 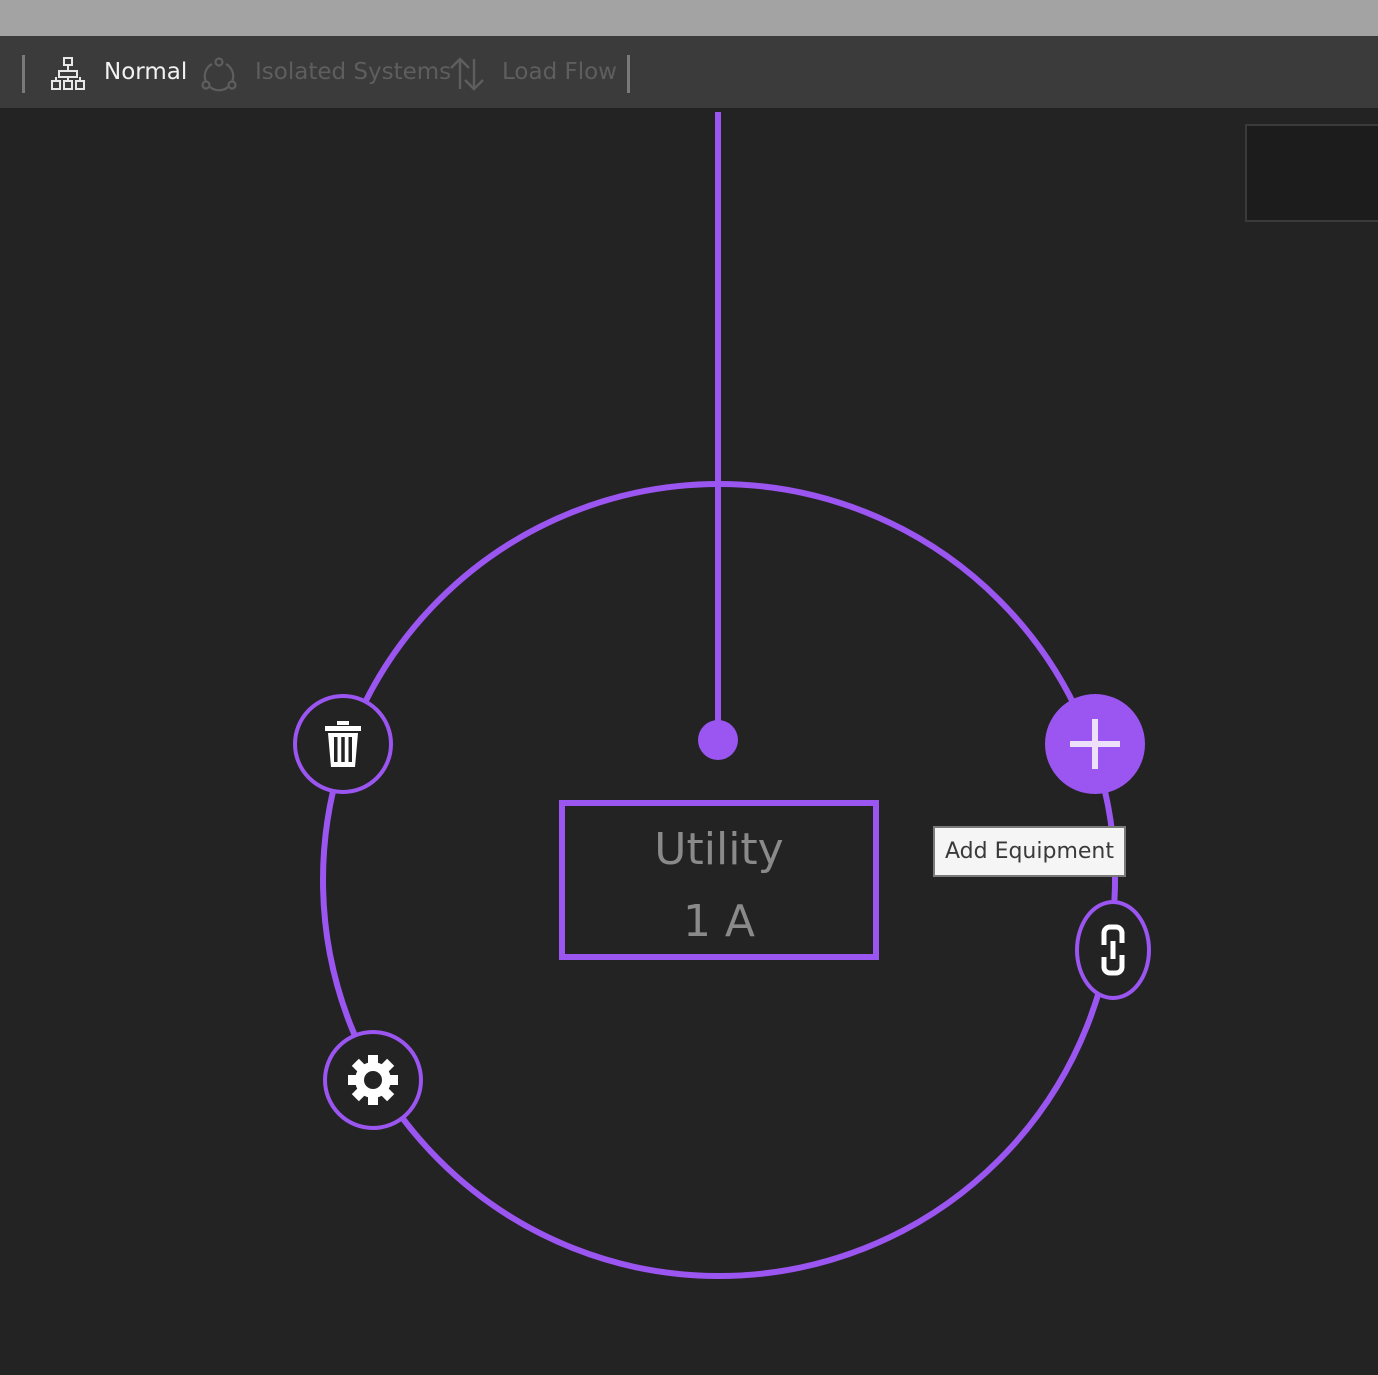 What do you see at coordinates (219, 74) in the screenshot?
I see `cycle-icon` at bounding box center [219, 74].